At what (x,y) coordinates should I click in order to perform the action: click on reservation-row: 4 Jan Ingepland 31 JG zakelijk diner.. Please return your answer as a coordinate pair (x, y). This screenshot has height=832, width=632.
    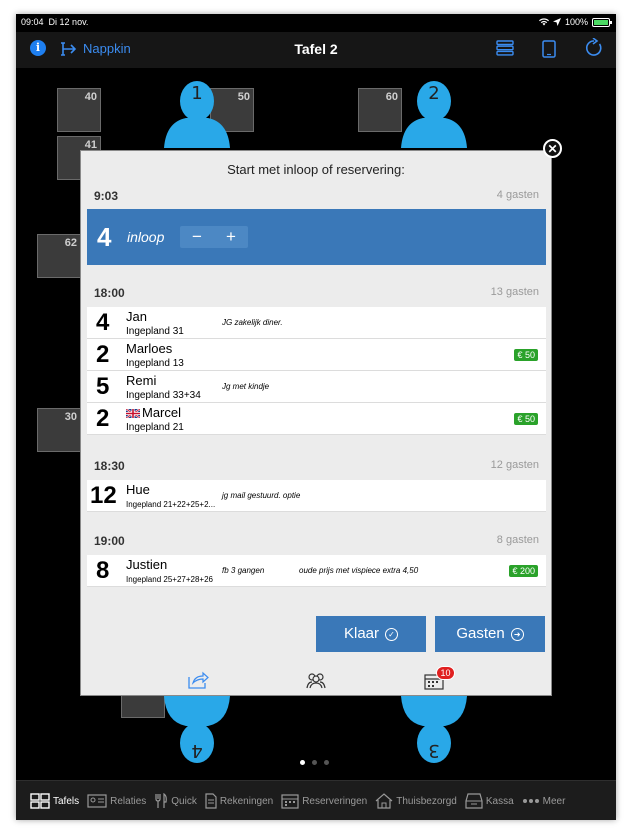
    Looking at the image, I should click on (316, 323).